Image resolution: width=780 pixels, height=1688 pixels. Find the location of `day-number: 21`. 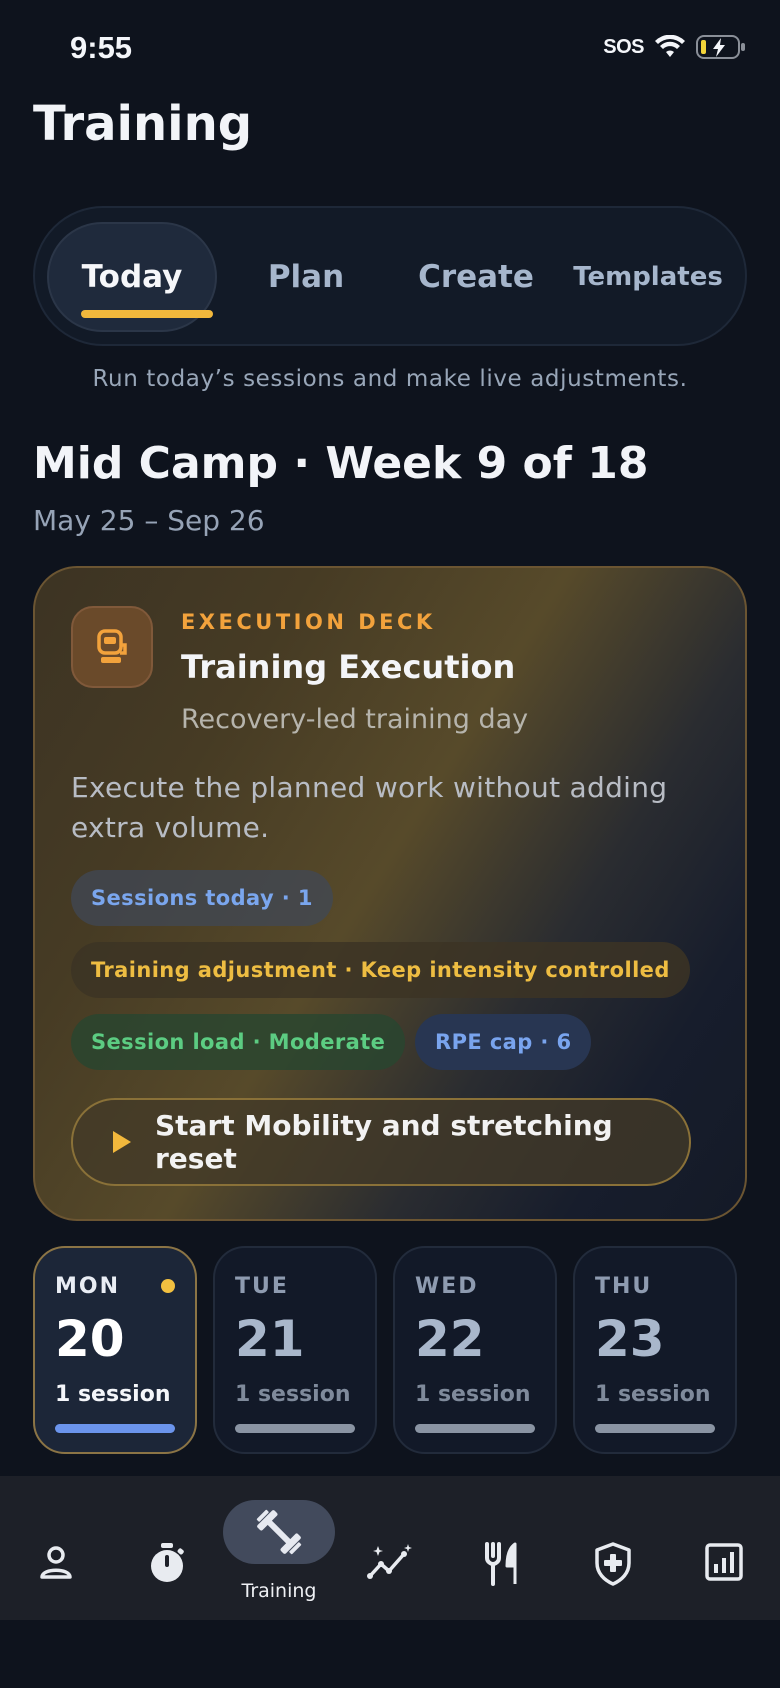

day-number: 21 is located at coordinates (270, 1339).